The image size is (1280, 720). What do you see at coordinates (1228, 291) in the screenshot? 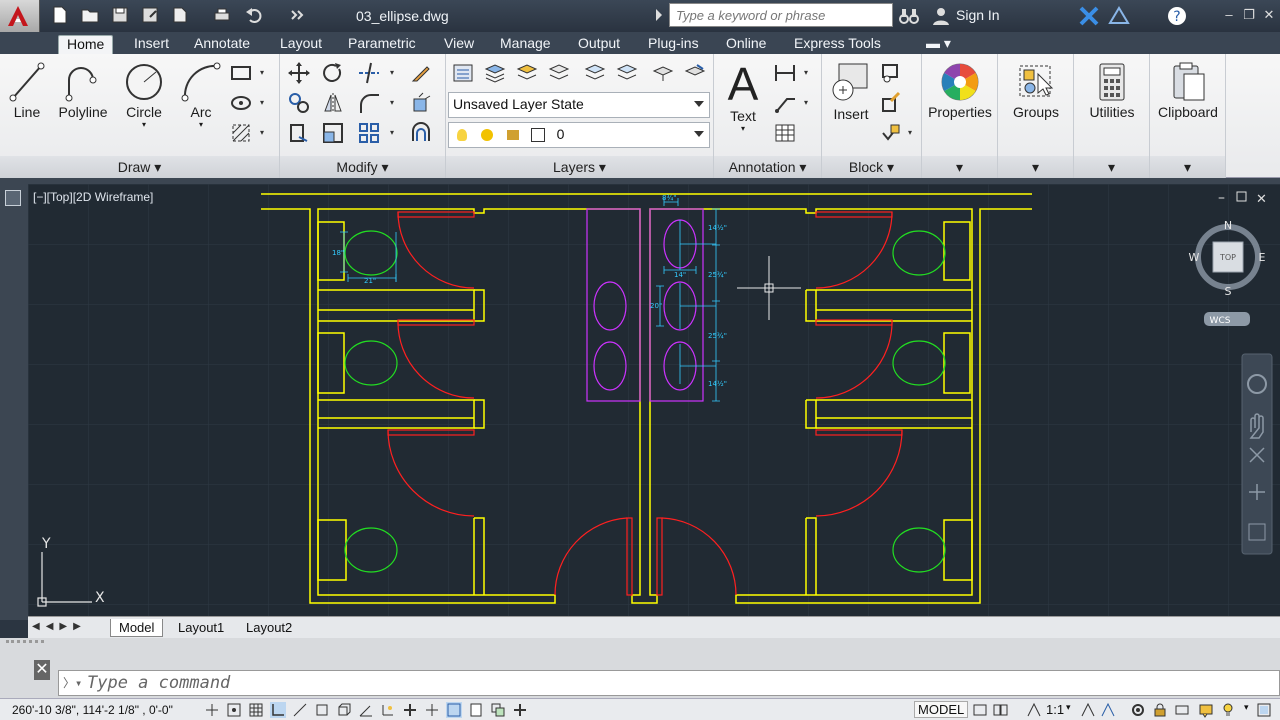
I see `viewcube-s-label: S` at bounding box center [1228, 291].